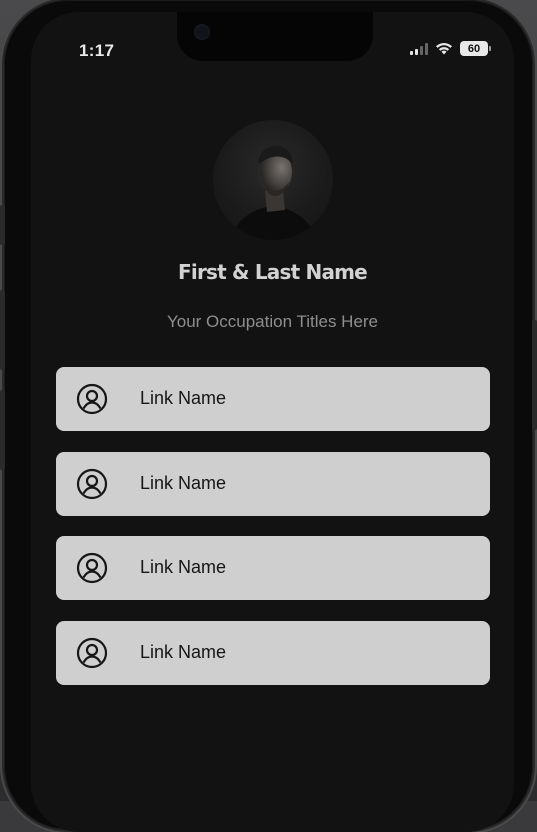 This screenshot has height=832, width=537. Describe the element at coordinates (2, 330) in the screenshot. I see `volume-up-button` at that location.